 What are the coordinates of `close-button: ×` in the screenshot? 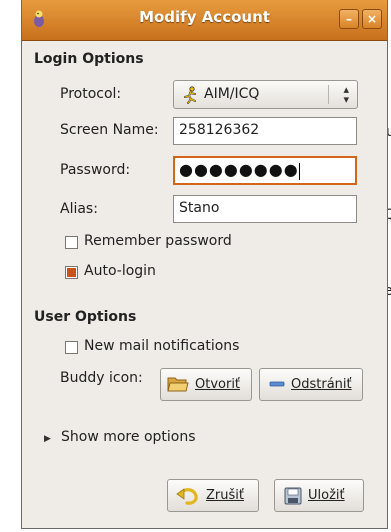 It's located at (372, 19).